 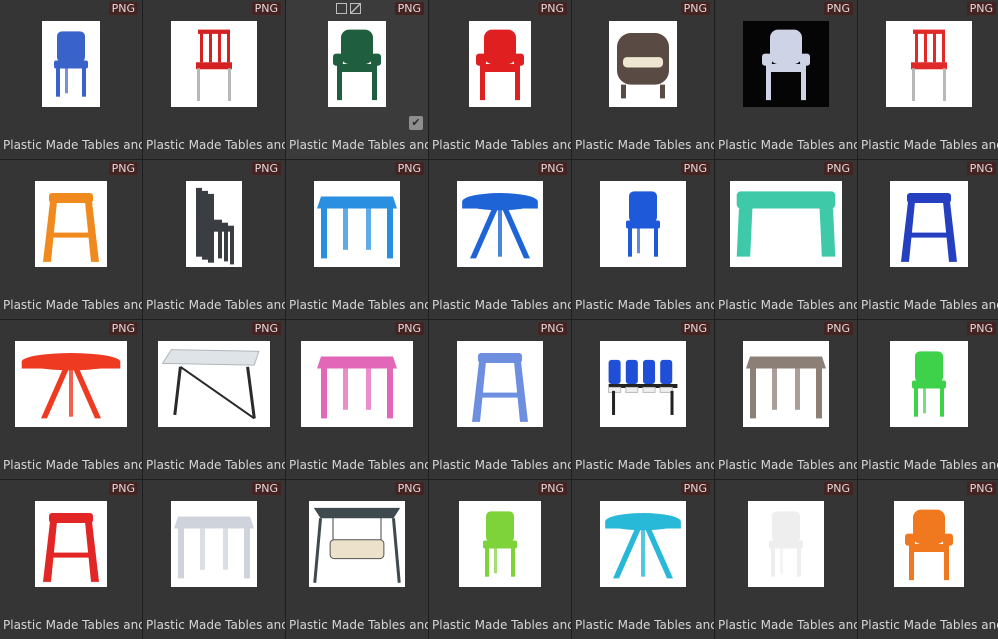 What do you see at coordinates (355, 8) in the screenshot?
I see `no-background-icon` at bounding box center [355, 8].